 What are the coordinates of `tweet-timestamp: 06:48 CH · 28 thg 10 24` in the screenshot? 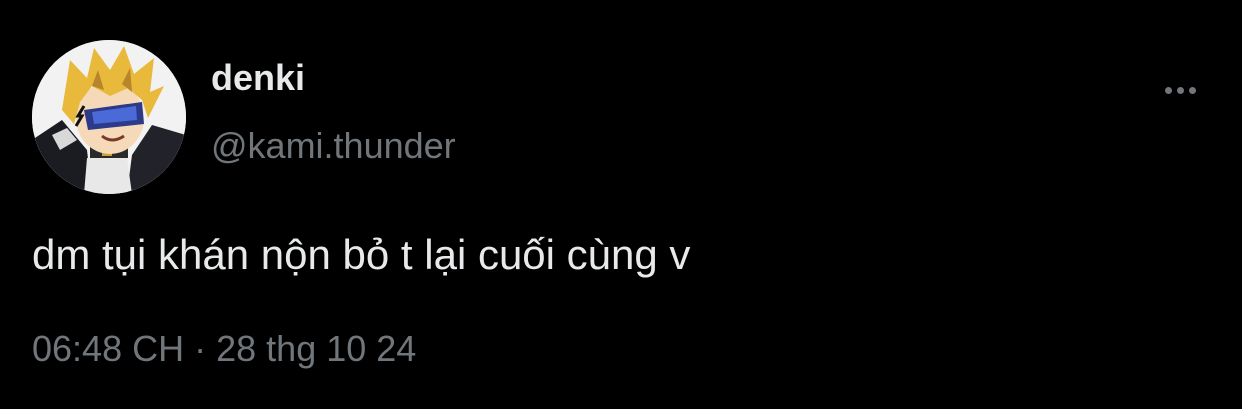 It's located at (224, 349).